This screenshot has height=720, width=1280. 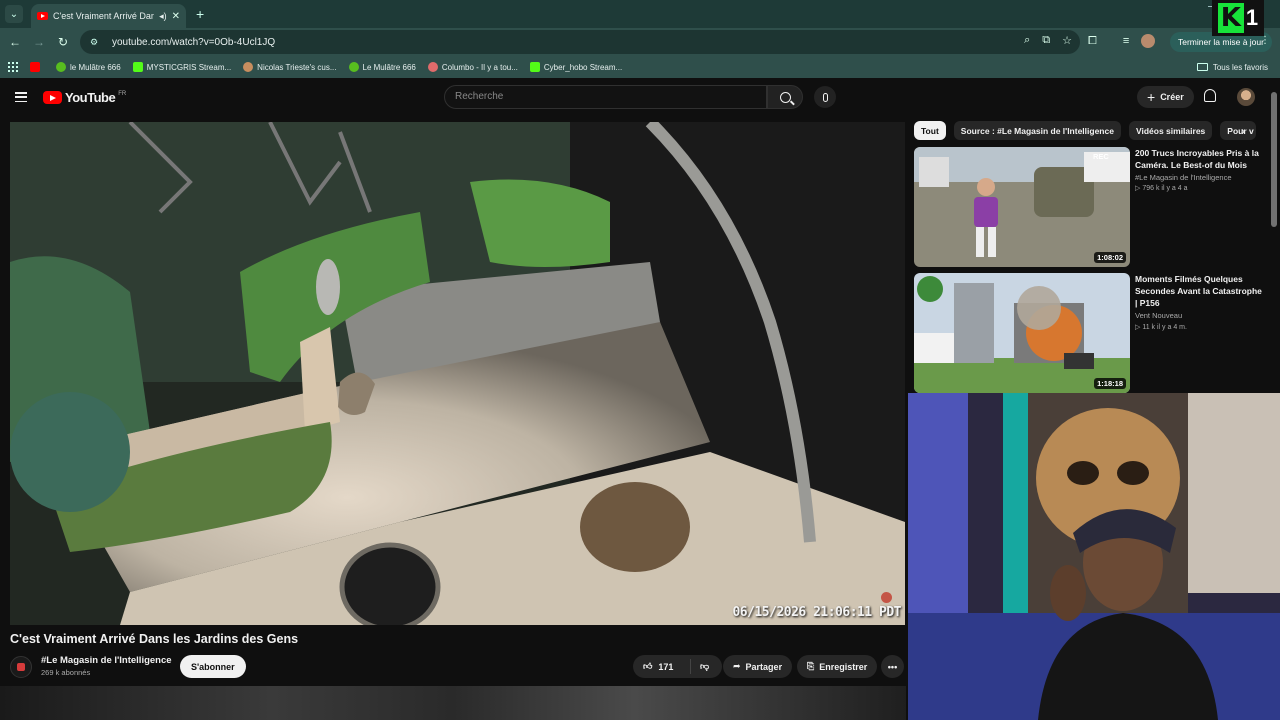 I want to click on like-count: 171, so click(x=666, y=666).